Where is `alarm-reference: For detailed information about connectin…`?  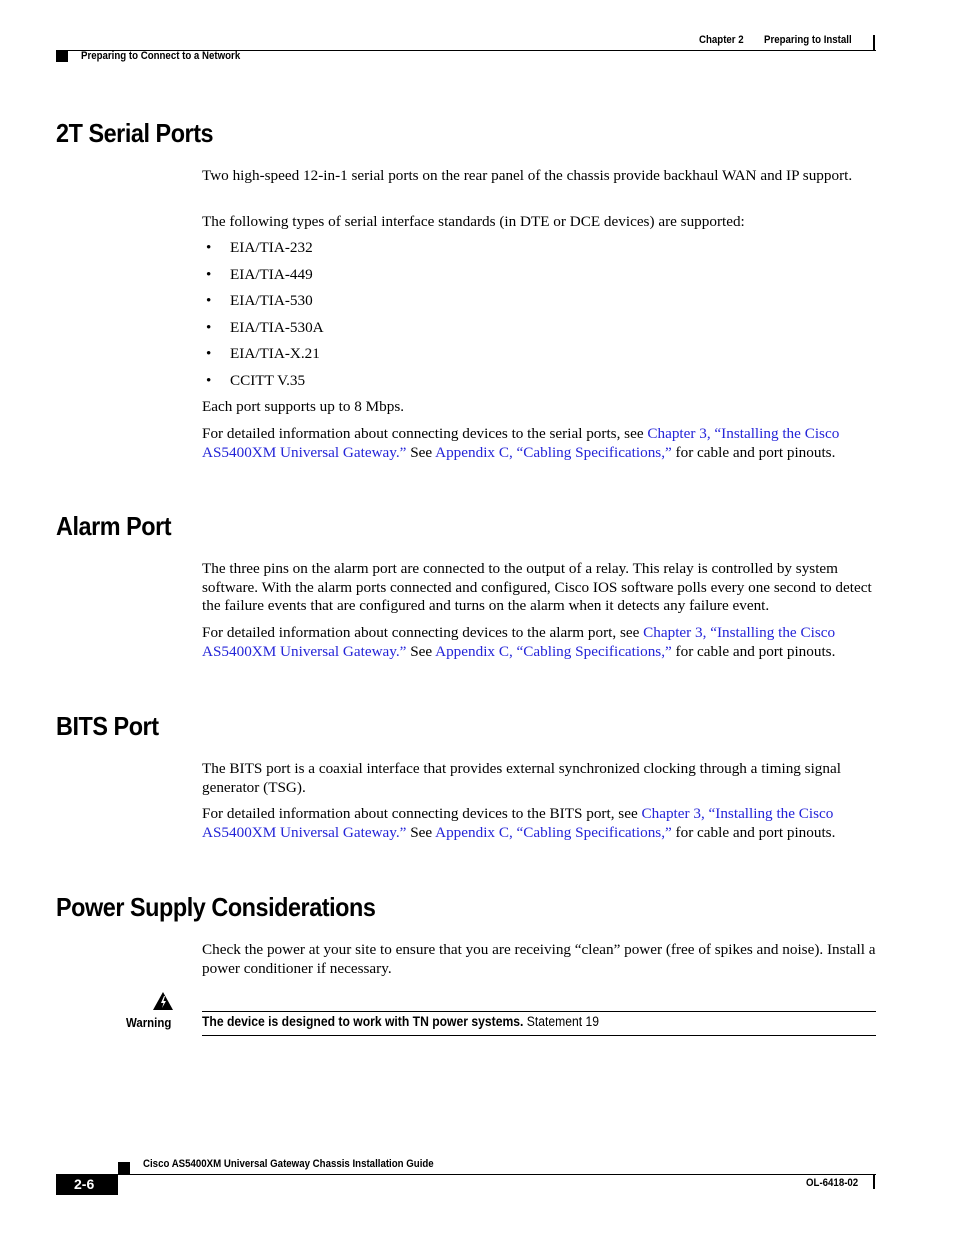
alarm-reference: For detailed information about connectin… is located at coordinates (542, 642).